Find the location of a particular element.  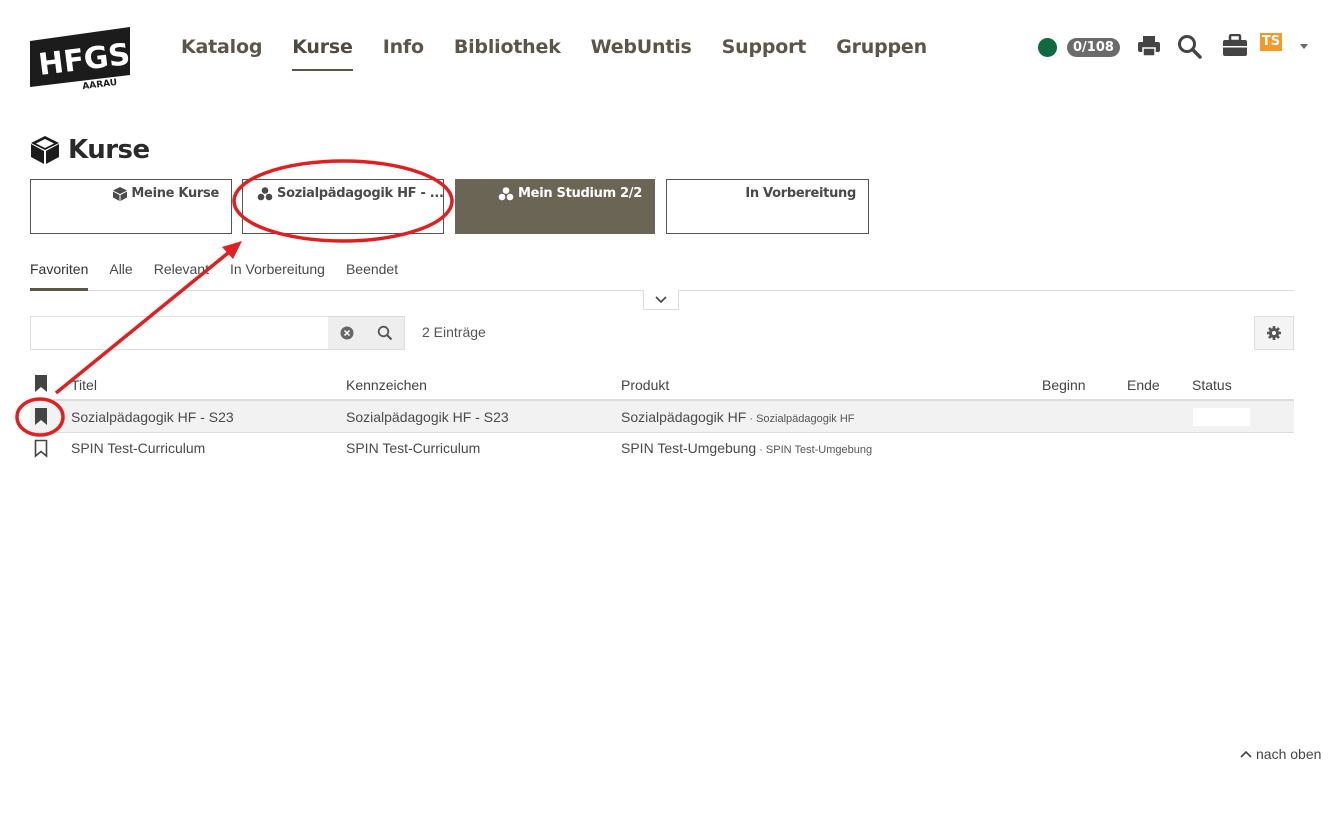

back-to-top-label: nach oben is located at coordinates (1289, 754).